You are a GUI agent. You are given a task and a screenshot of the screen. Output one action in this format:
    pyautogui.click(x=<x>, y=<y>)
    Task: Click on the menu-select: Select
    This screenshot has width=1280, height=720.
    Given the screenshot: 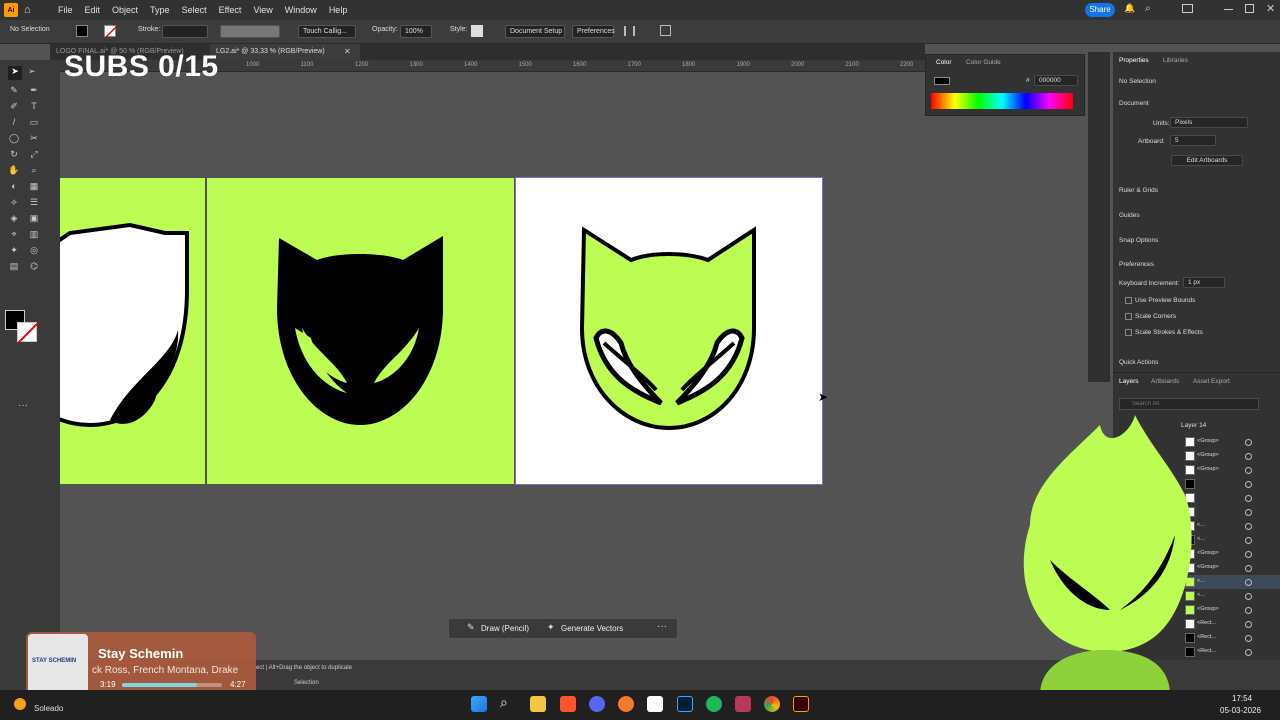 What is the action you would take?
    pyautogui.click(x=194, y=10)
    